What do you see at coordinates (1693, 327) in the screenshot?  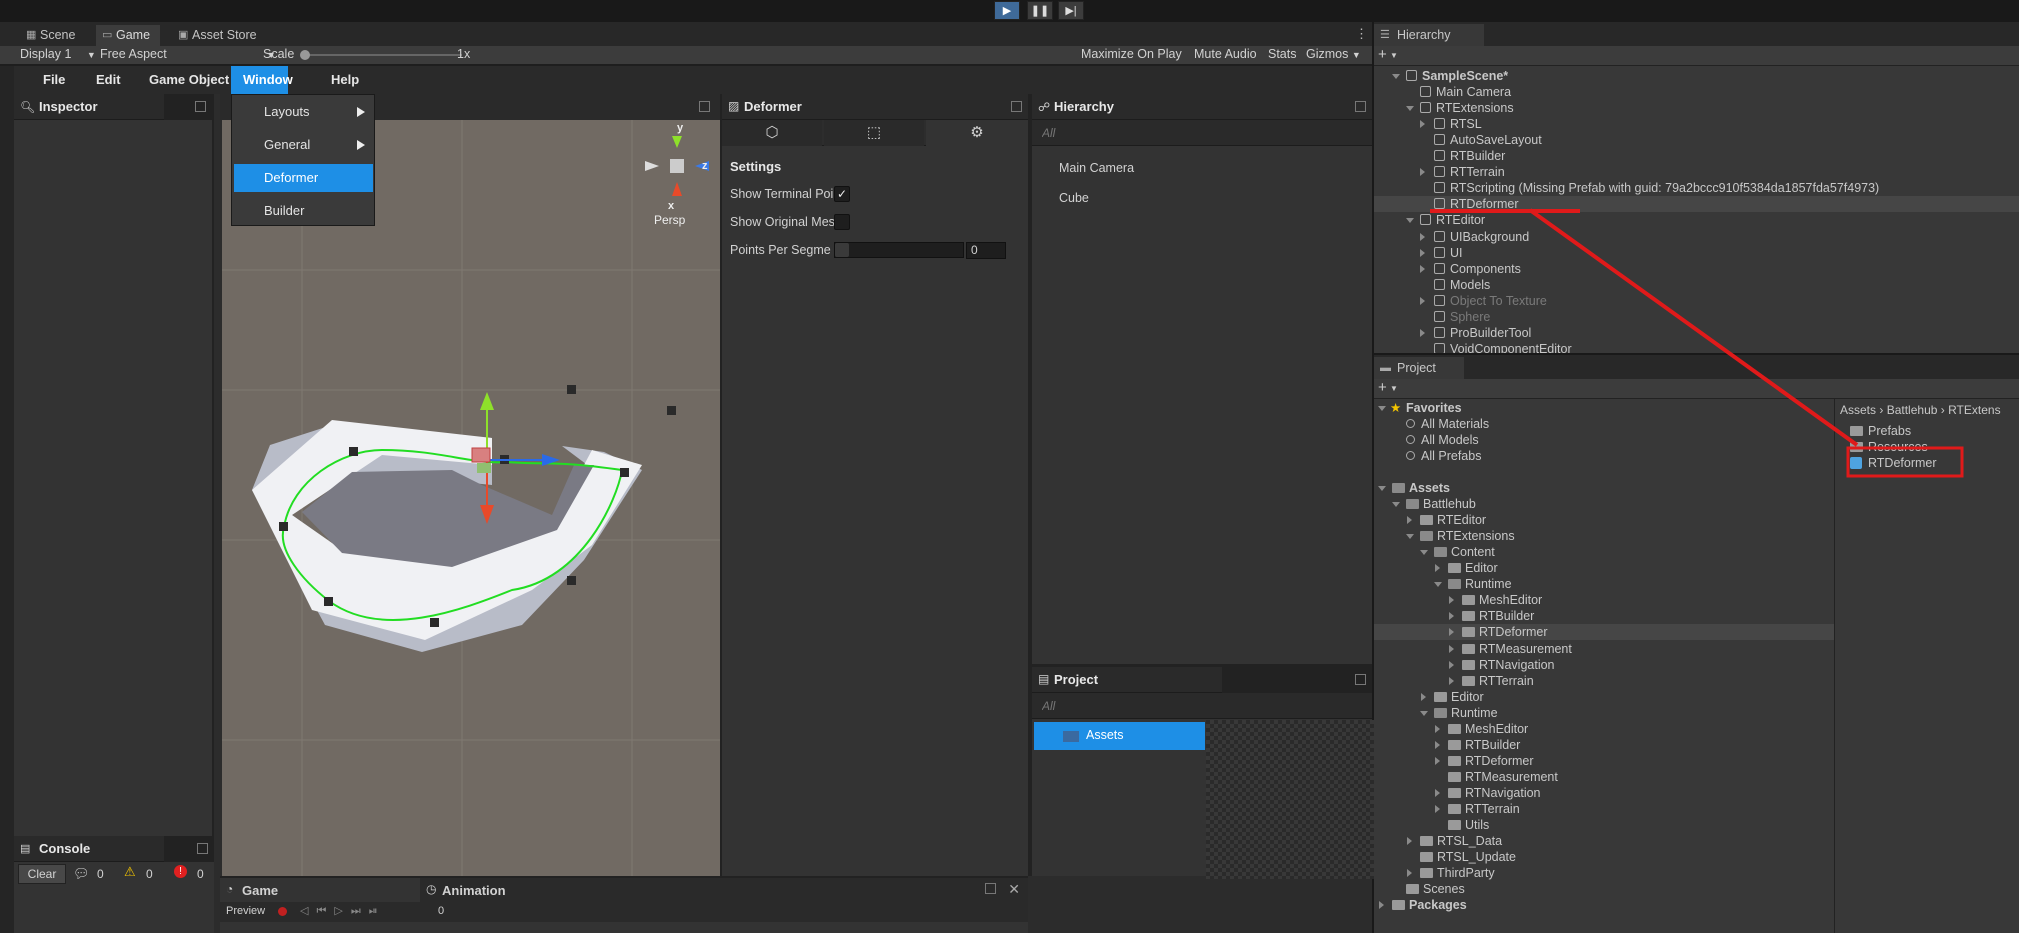 I see `annotation-arrow-line` at bounding box center [1693, 327].